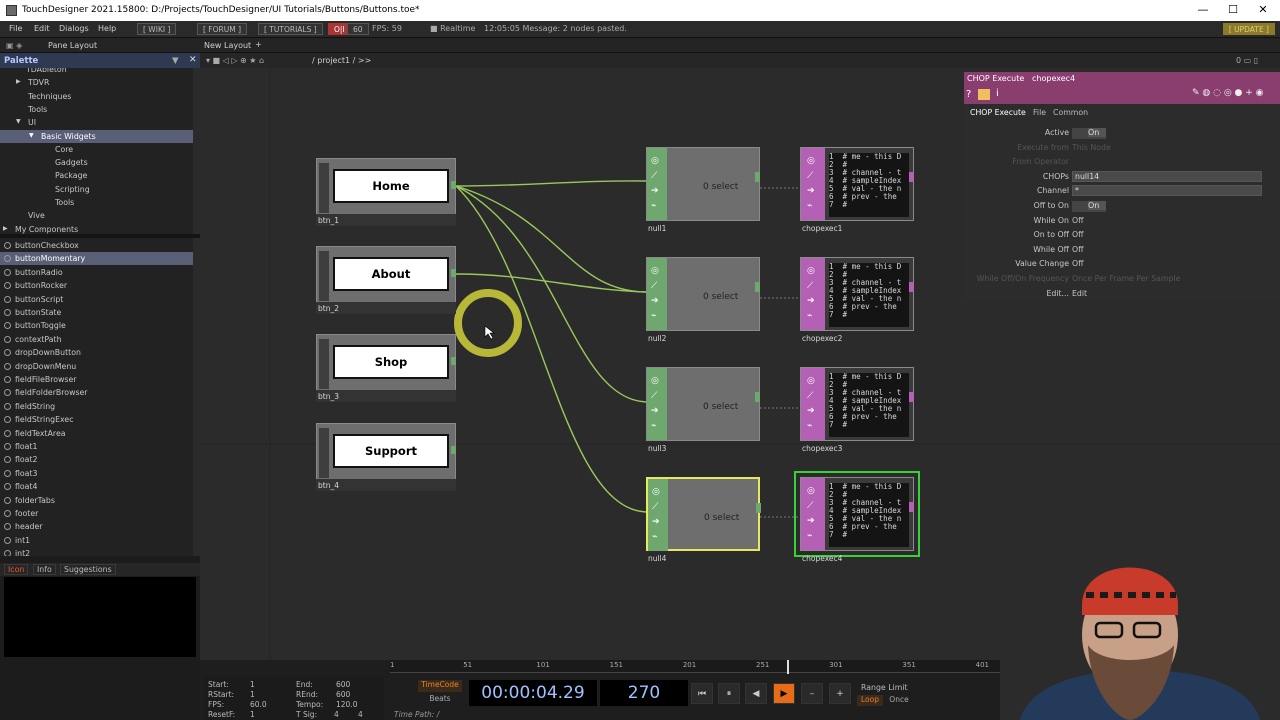  Describe the element at coordinates (96, 551) in the screenshot. I see `list-item: int2` at that location.